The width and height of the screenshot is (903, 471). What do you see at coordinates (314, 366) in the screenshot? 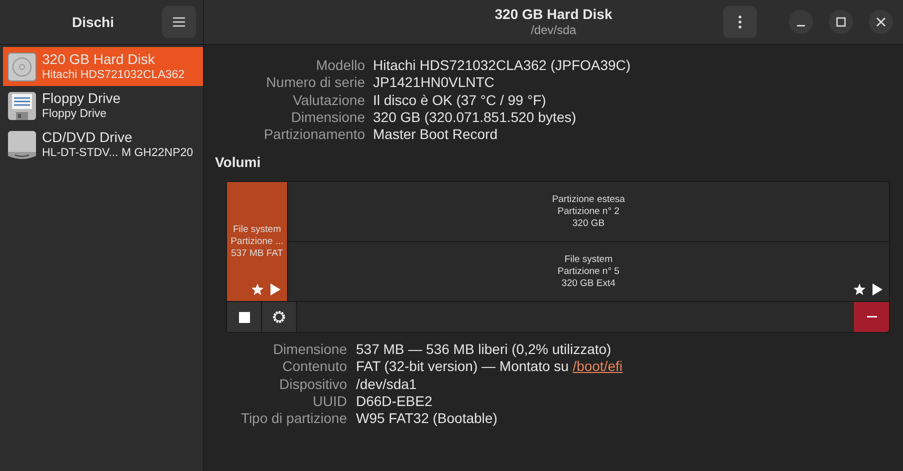
I see `property-label: Contenuto` at bounding box center [314, 366].